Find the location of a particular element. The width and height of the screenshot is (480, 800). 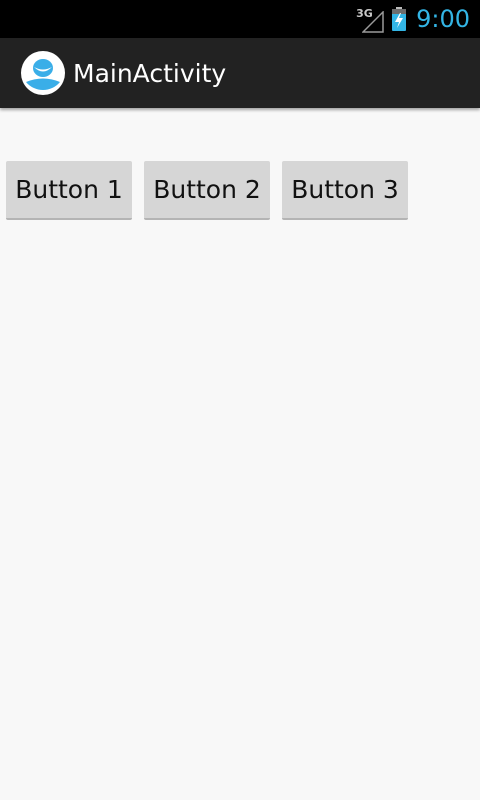

battery-charging-icon is located at coordinates (399, 19).